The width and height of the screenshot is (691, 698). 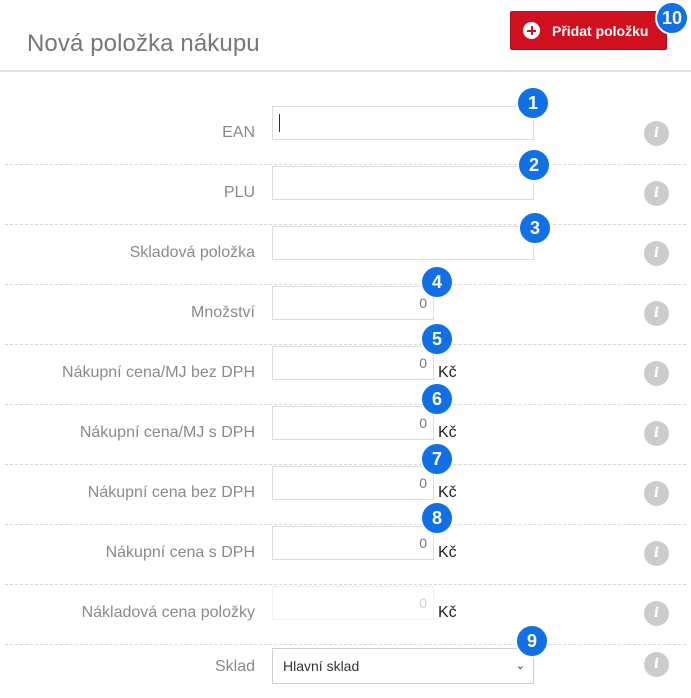 What do you see at coordinates (437, 339) in the screenshot?
I see `annotation-badge-5: 5` at bounding box center [437, 339].